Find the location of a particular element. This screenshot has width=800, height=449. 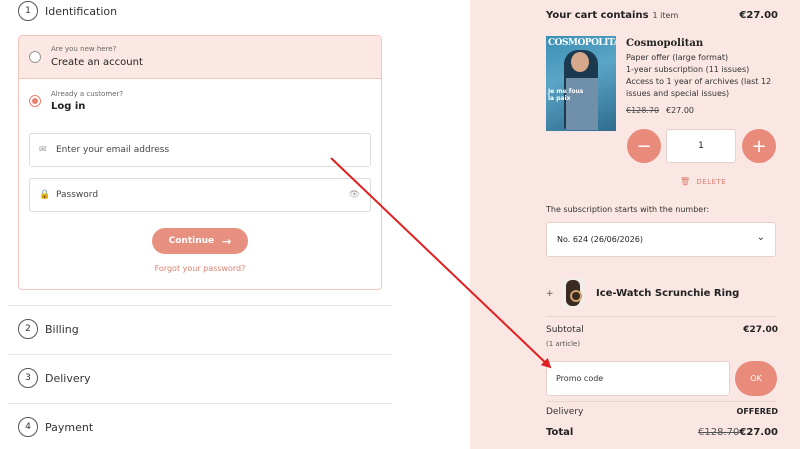

cart-total-top: €27.00 is located at coordinates (758, 15).